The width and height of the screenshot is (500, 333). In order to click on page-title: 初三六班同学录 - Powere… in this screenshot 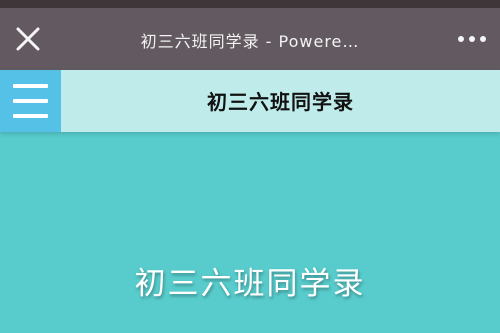, I will do `click(250, 41)`.